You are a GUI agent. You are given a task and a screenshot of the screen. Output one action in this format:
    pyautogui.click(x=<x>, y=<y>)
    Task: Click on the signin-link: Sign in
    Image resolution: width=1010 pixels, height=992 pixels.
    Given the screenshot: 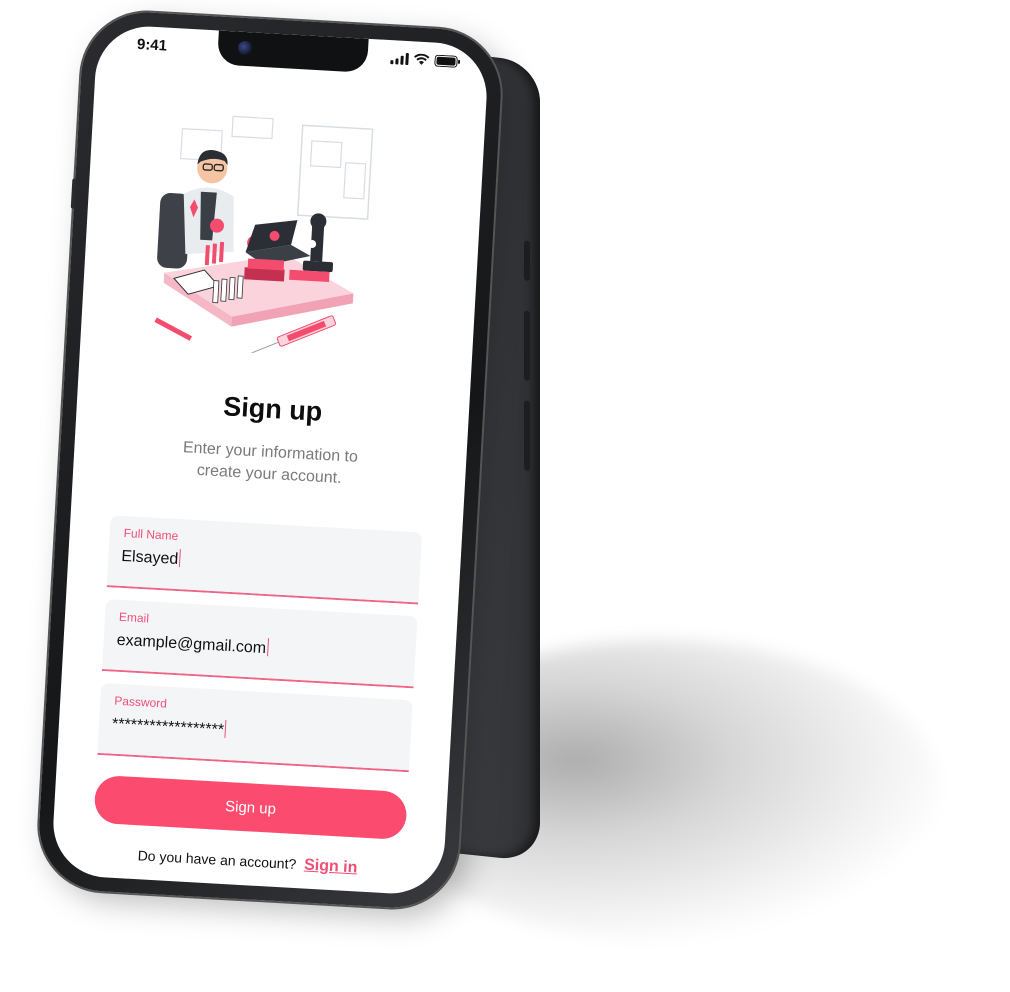 What is the action you would take?
    pyautogui.click(x=331, y=867)
    